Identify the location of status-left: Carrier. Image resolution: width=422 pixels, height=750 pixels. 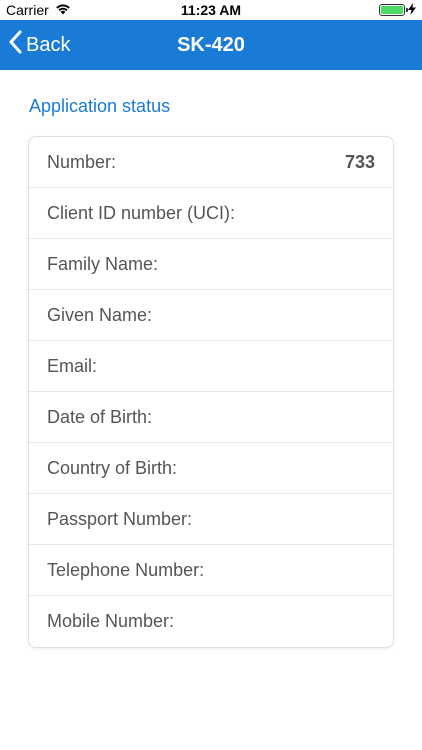
(38, 10).